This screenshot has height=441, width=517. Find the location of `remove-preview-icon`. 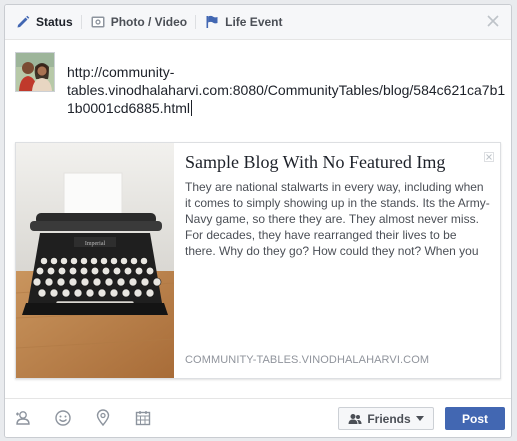

remove-preview-icon is located at coordinates (489, 155).